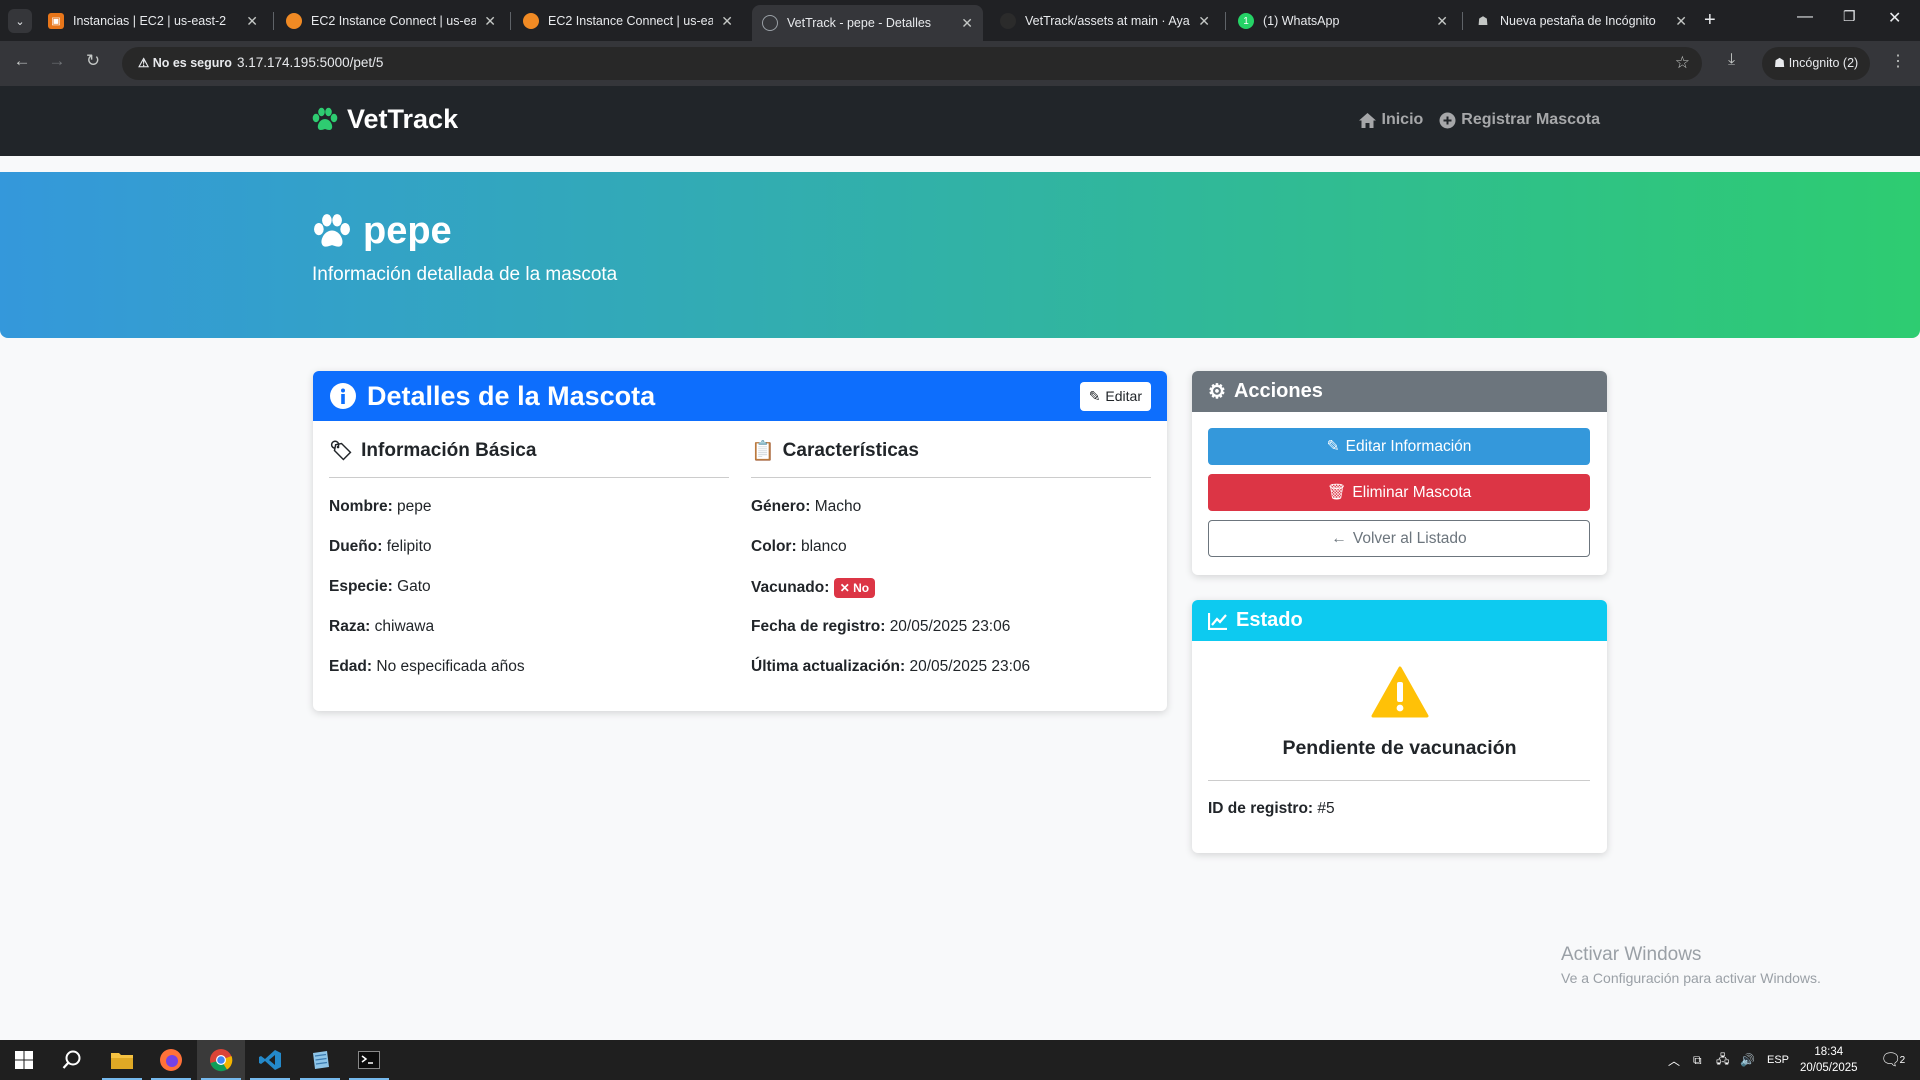 This screenshot has width=1920, height=1080. I want to click on vscode-icon, so click(270, 1060).